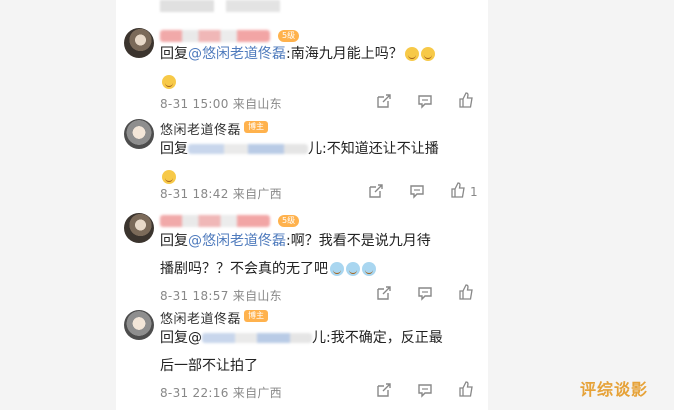 The width and height of the screenshot is (674, 410). I want to click on comment-meta: 8-31 15:00 来自山东, so click(221, 103).